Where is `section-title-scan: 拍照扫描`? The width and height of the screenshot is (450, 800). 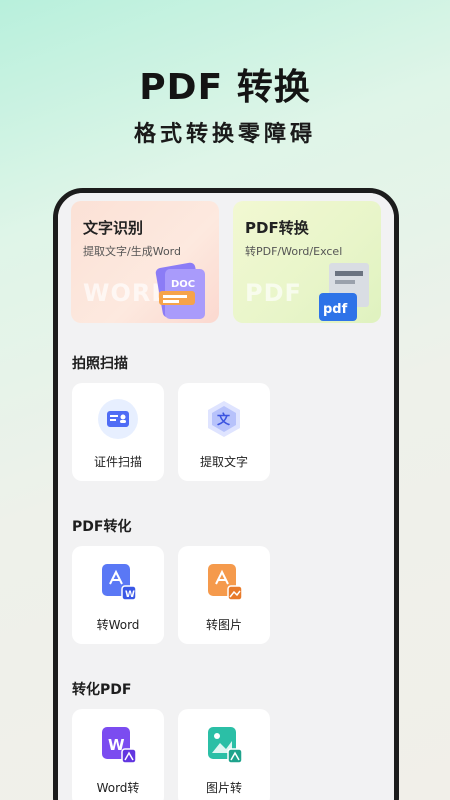
section-title-scan: 拍照扫描 is located at coordinates (100, 364).